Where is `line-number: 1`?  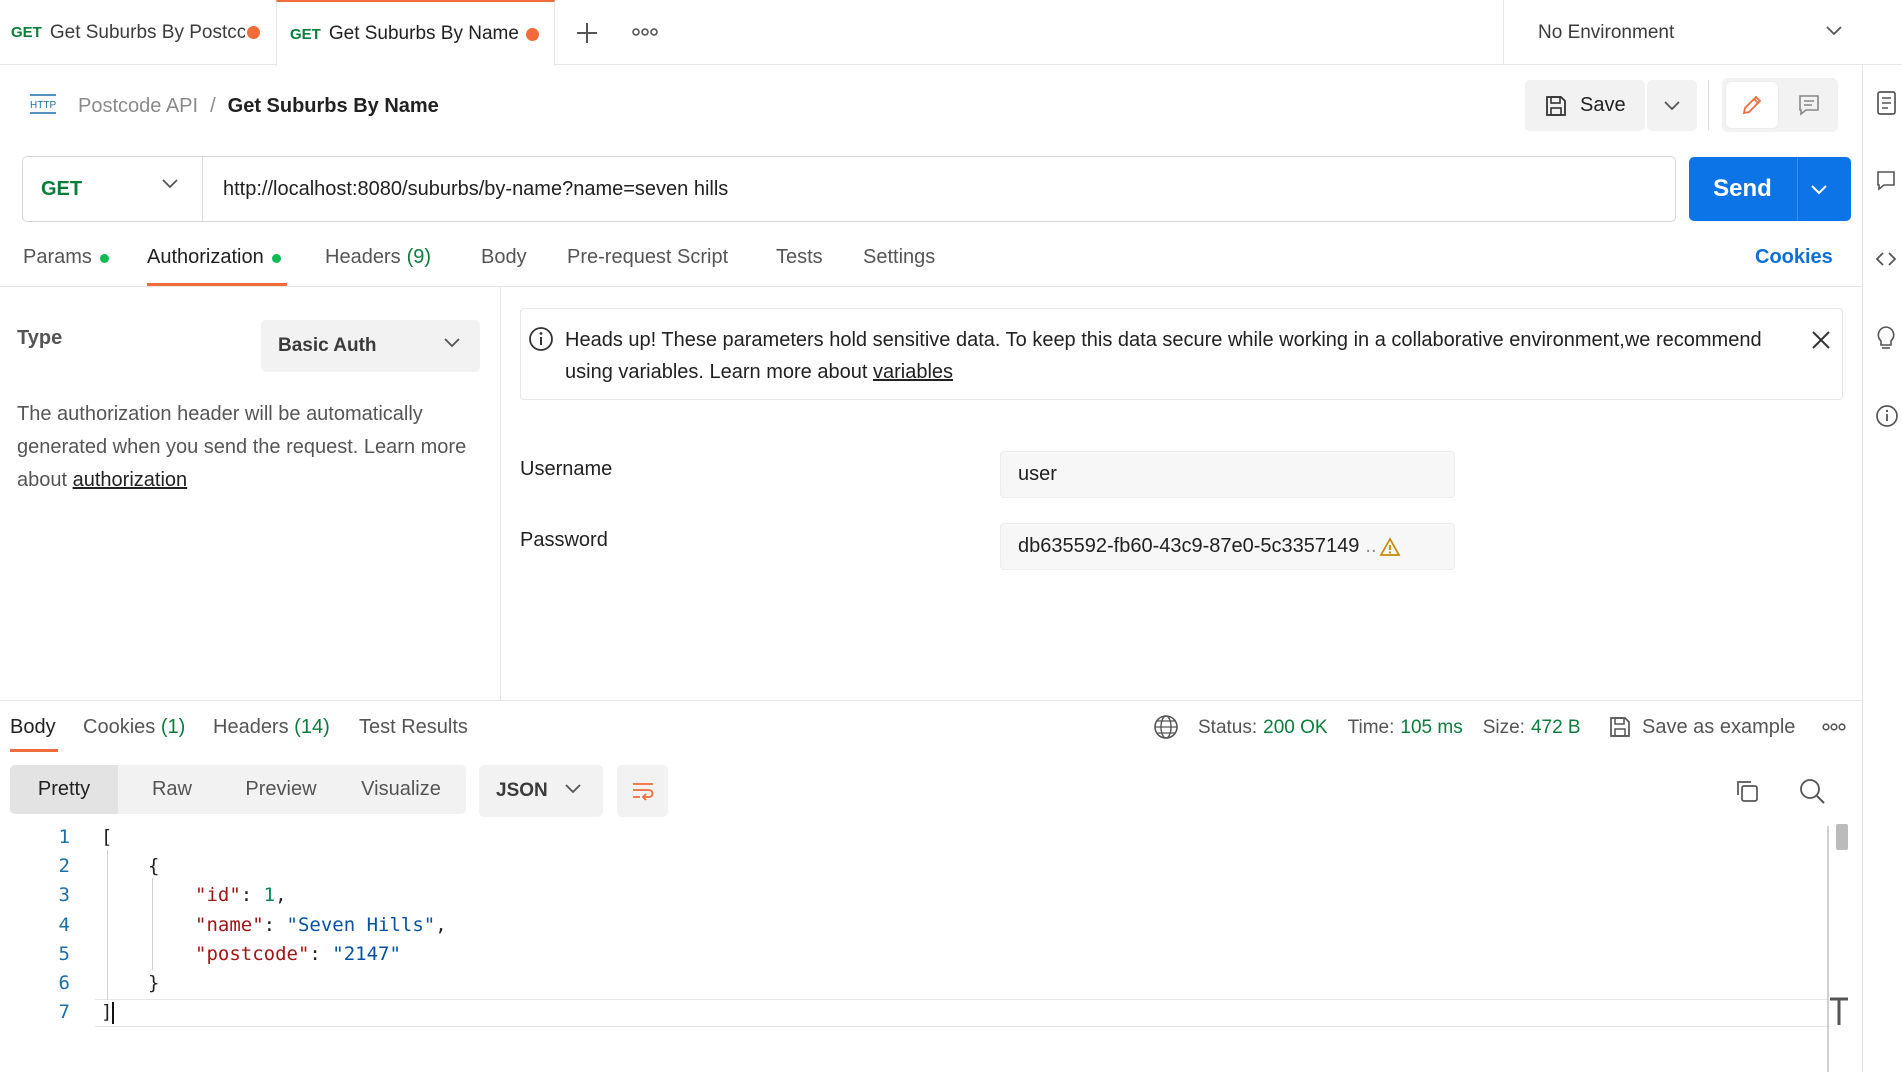
line-number: 1 is located at coordinates (64, 837).